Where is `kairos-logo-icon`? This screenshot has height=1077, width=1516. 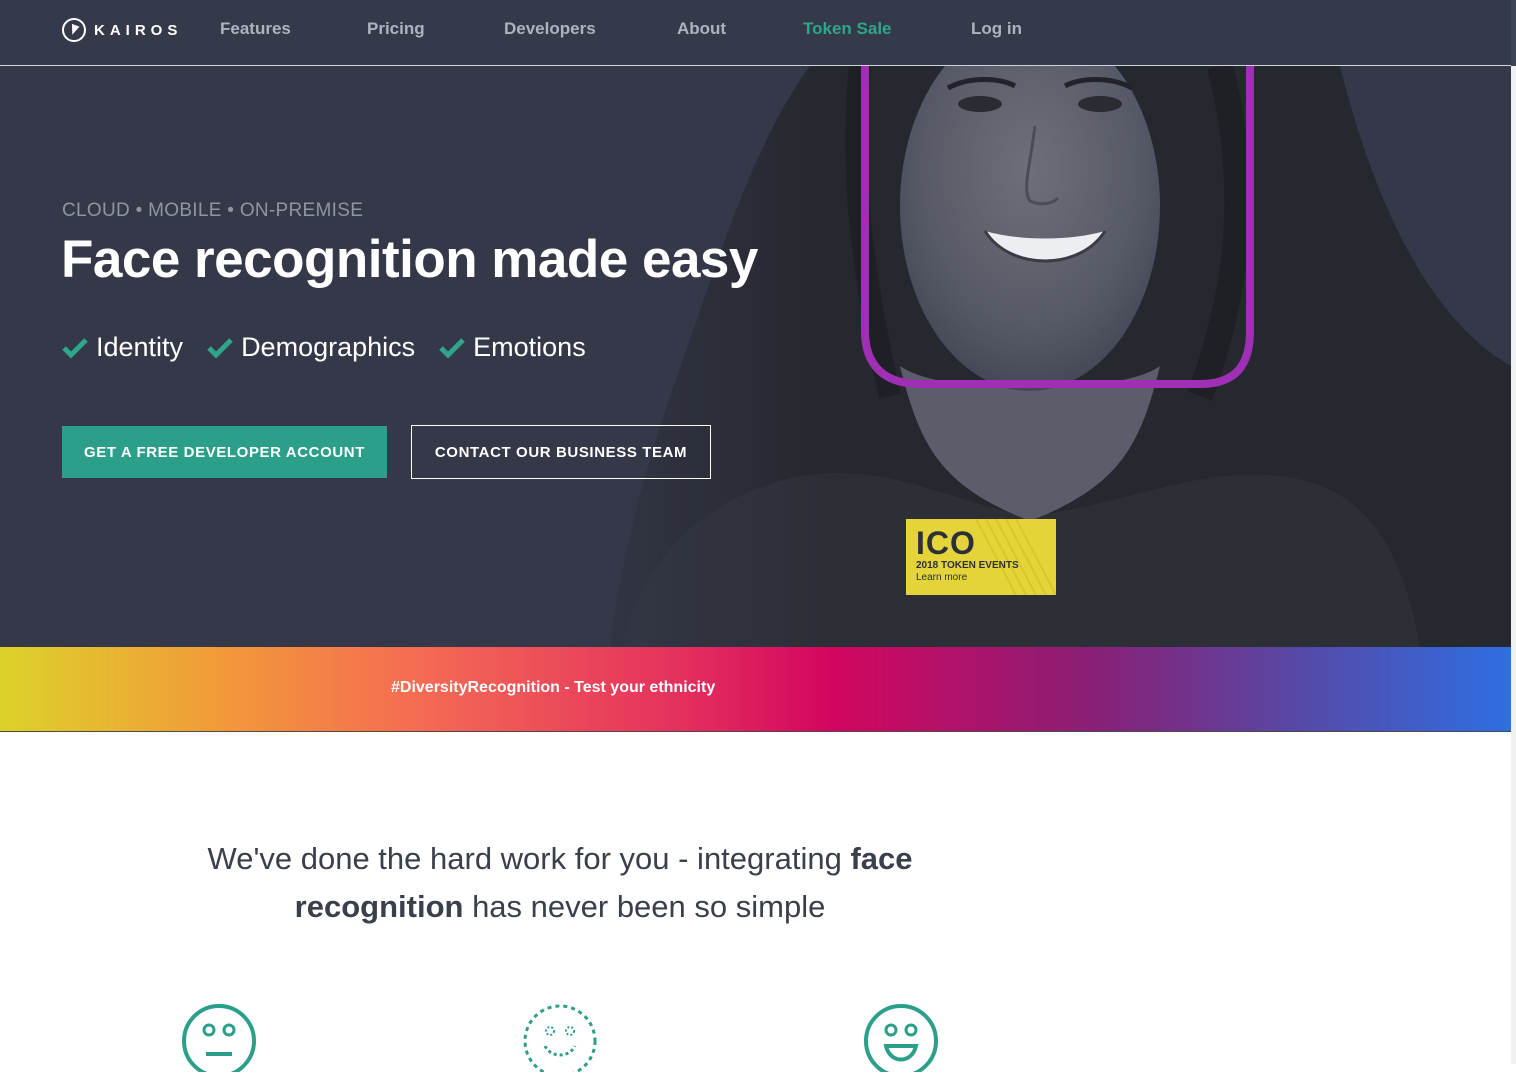
kairos-logo-icon is located at coordinates (74, 30).